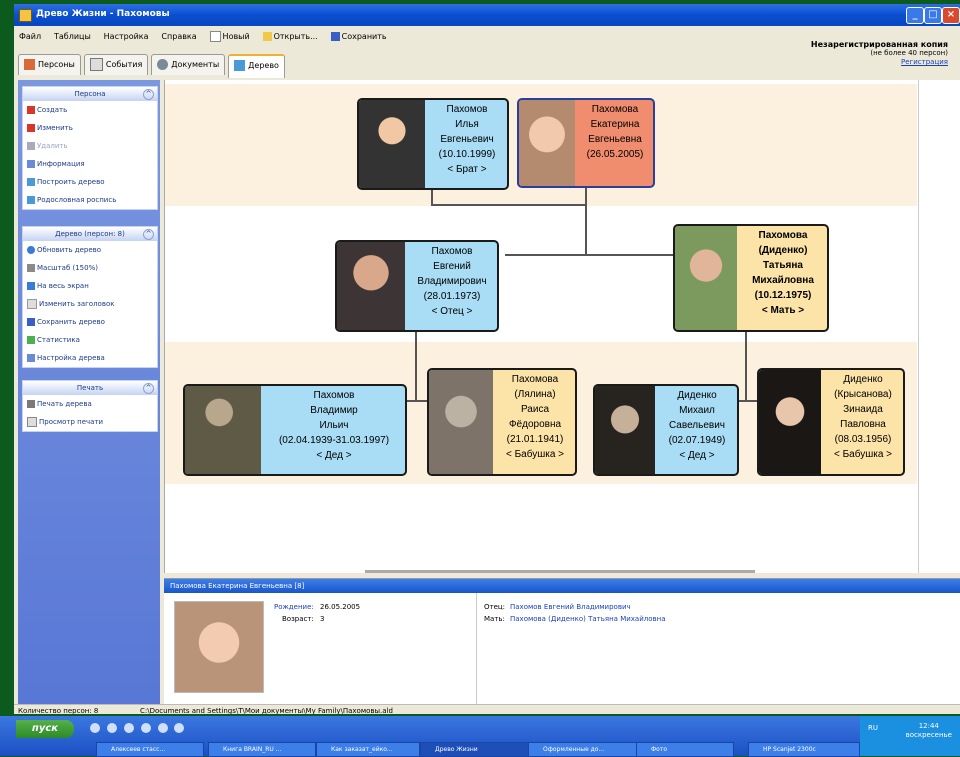 This screenshot has height=757, width=960. Describe the element at coordinates (90, 422) in the screenshot. I see `sidebar-item-print-preview: Просмотр печати` at that location.